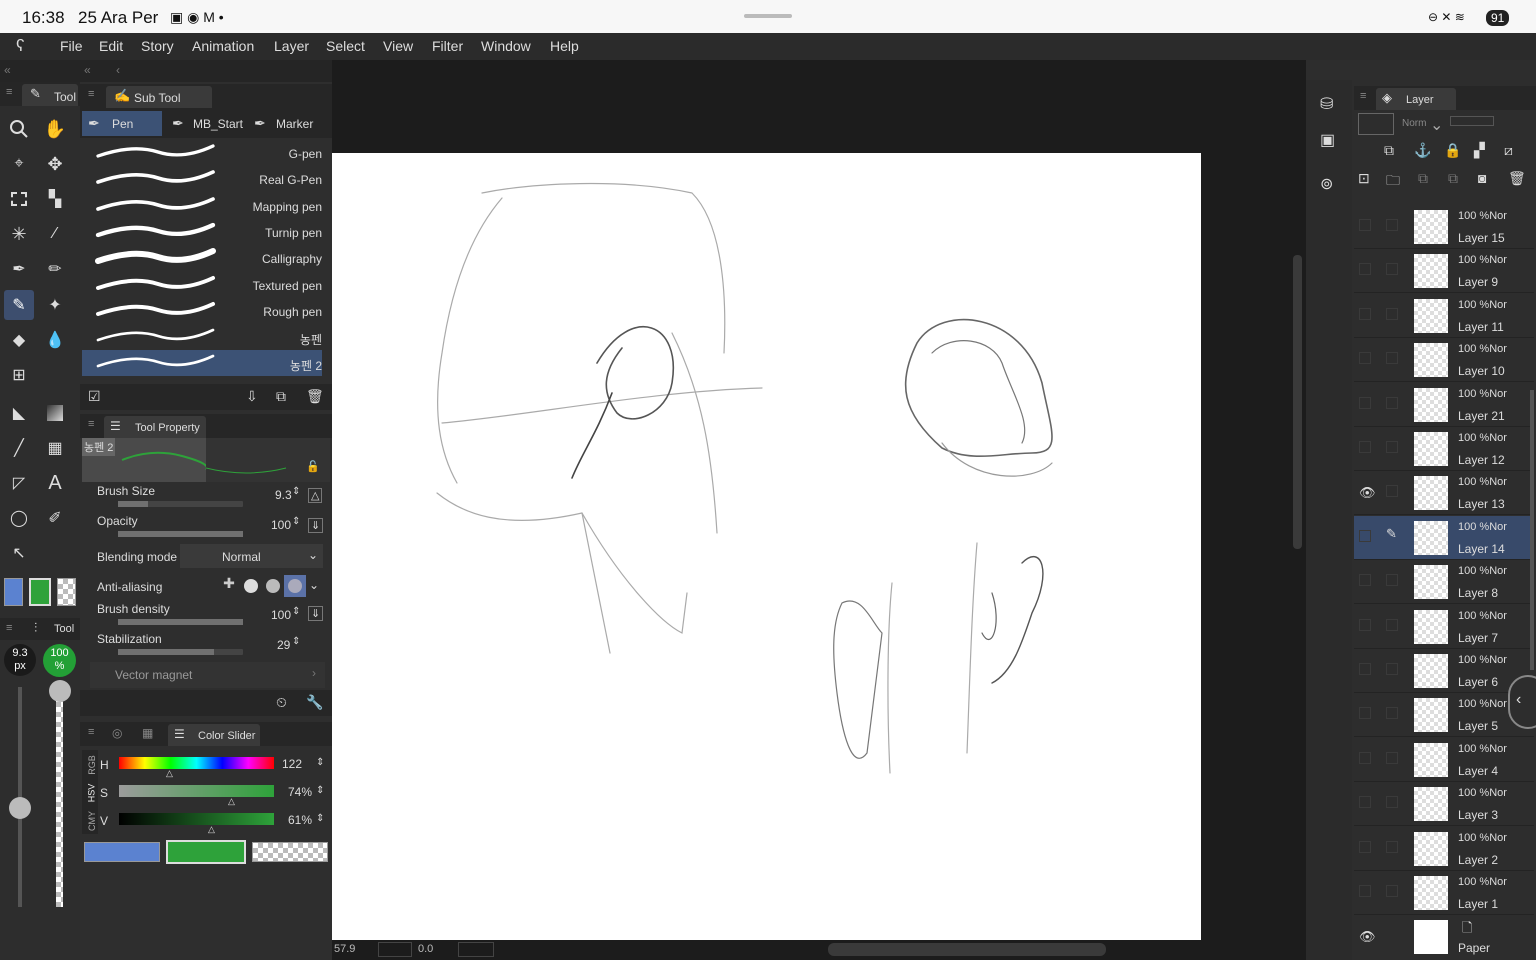 This screenshot has width=1536, height=960. I want to click on navigator-icon: ▣, so click(1327, 140).